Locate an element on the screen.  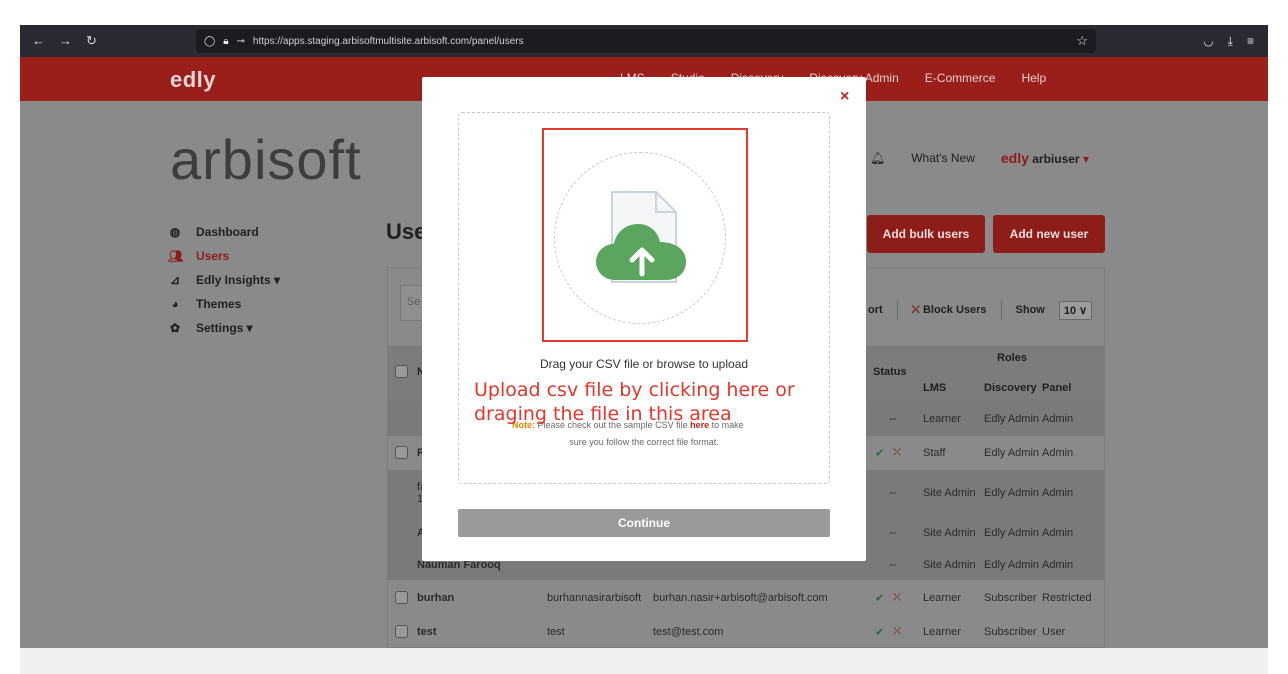
annotation-line-2: draging the file in this area is located at coordinates (603, 414).